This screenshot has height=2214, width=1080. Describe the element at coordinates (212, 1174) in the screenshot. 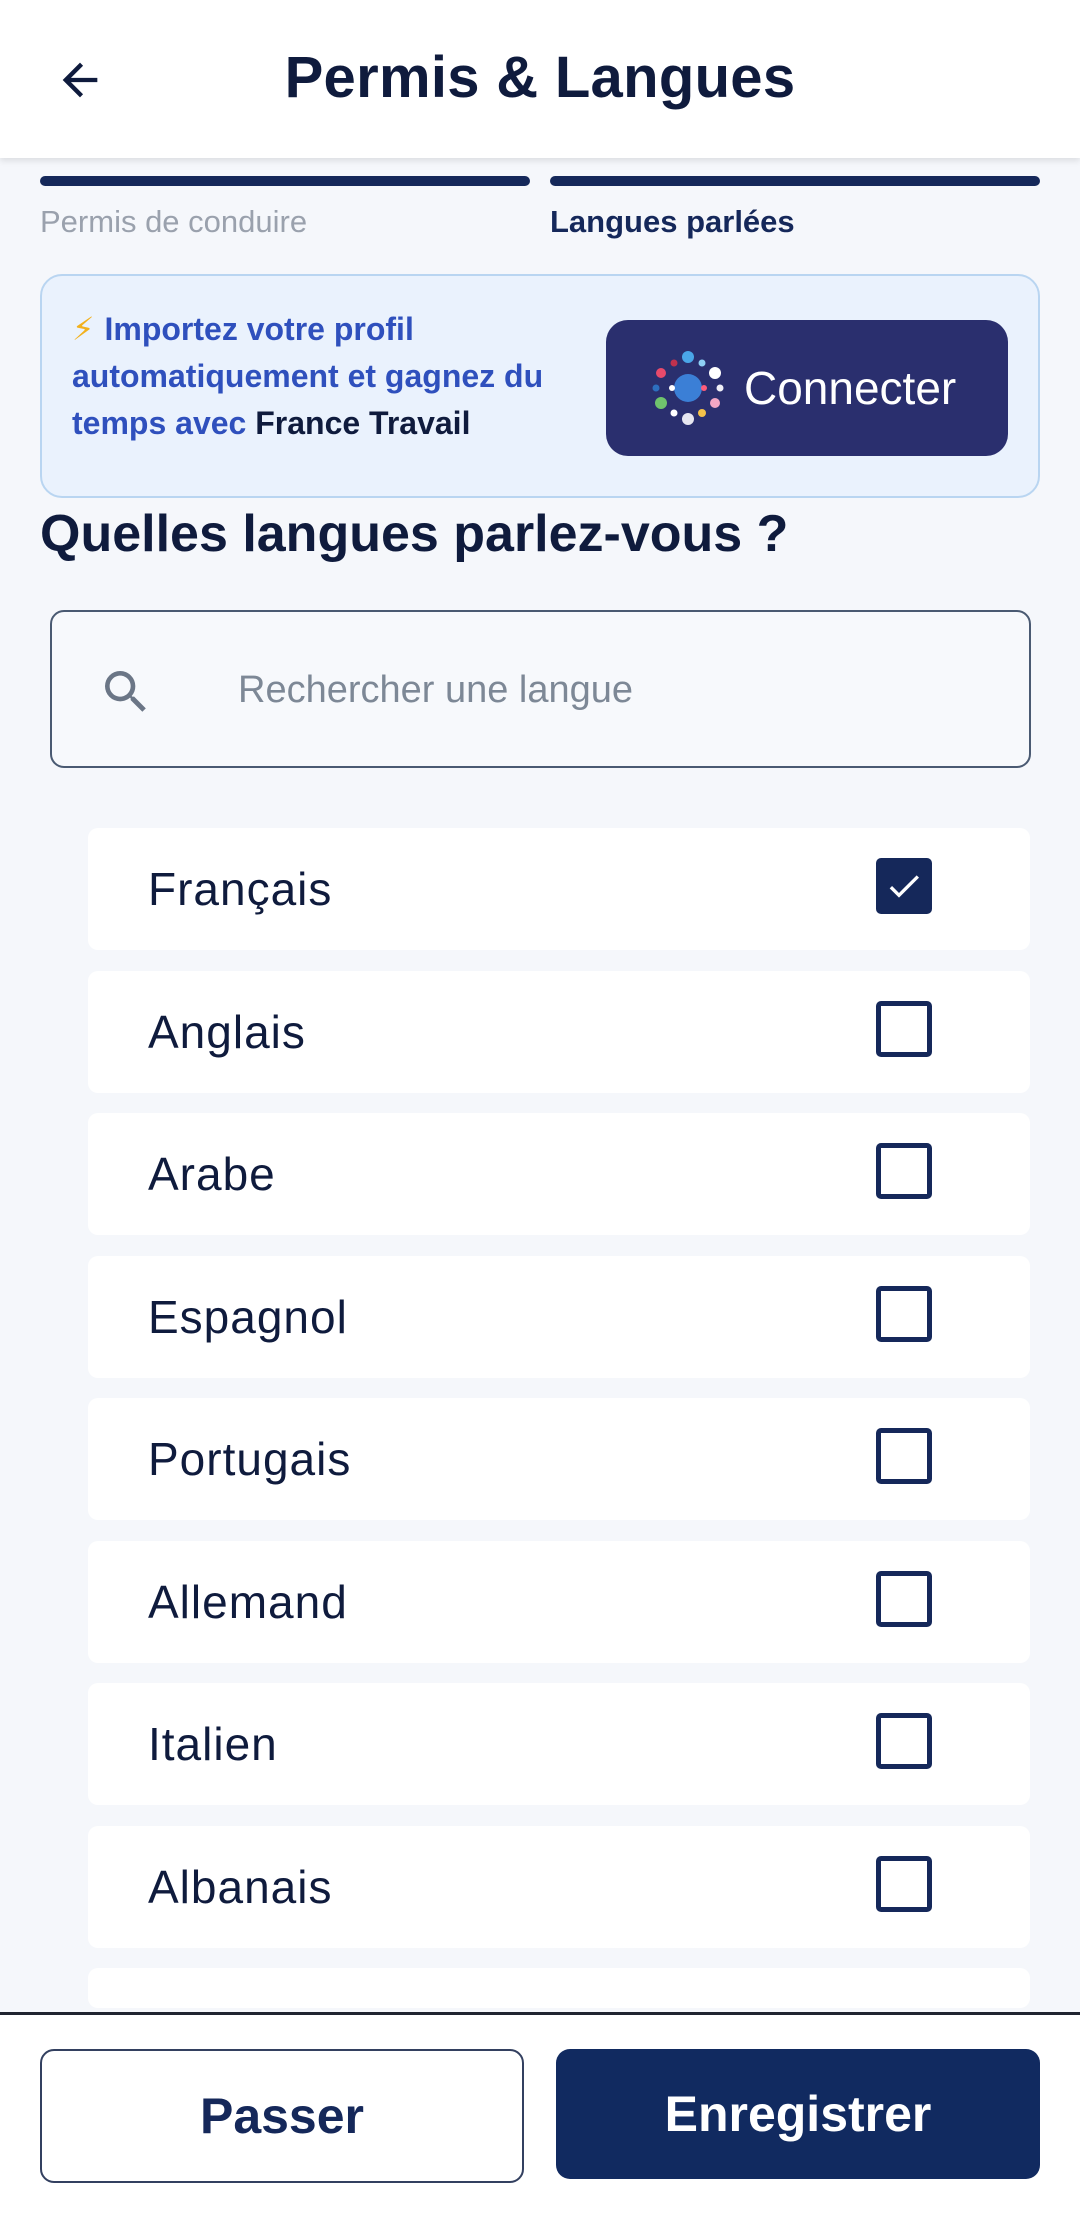

I see `language-name: Arabe` at that location.